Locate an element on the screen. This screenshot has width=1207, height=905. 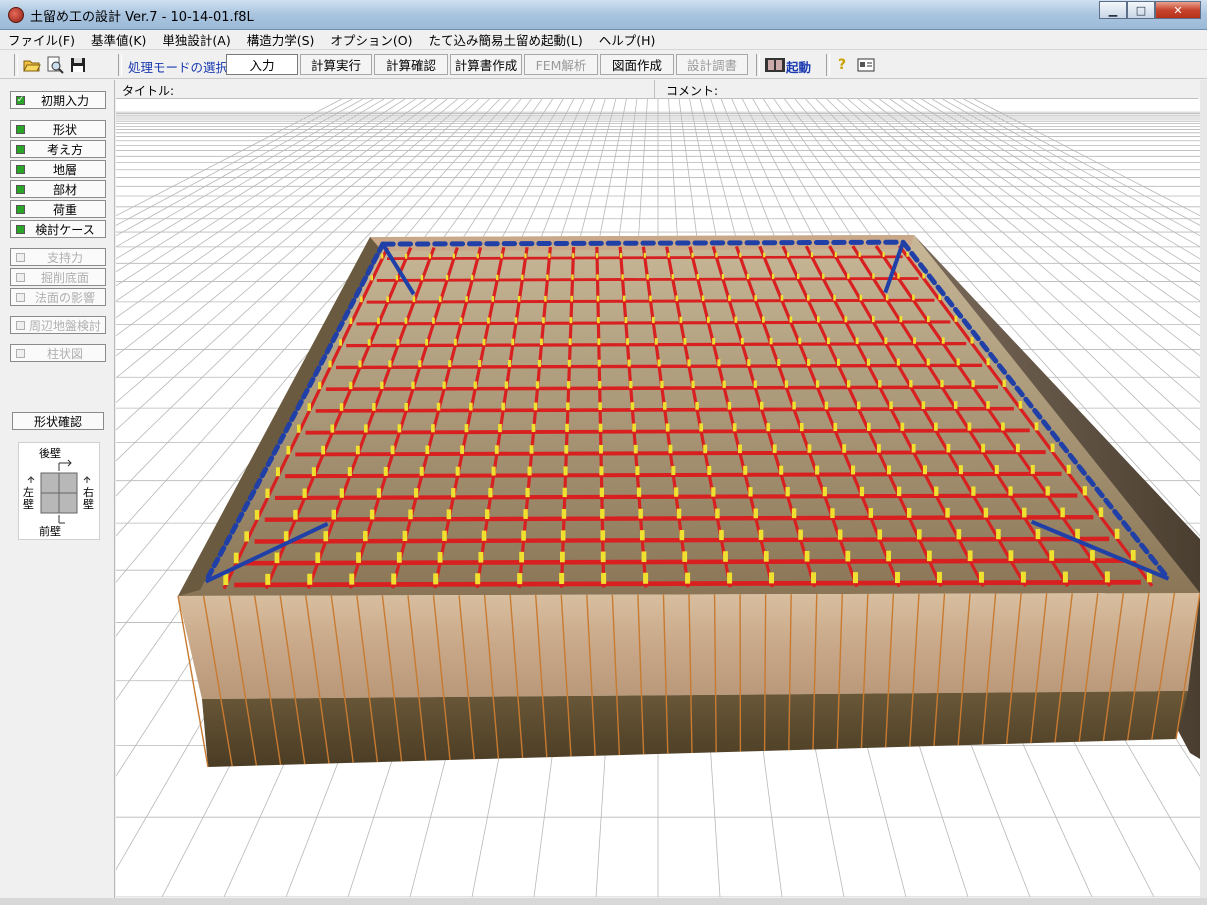
about-icon is located at coordinates (866, 65).